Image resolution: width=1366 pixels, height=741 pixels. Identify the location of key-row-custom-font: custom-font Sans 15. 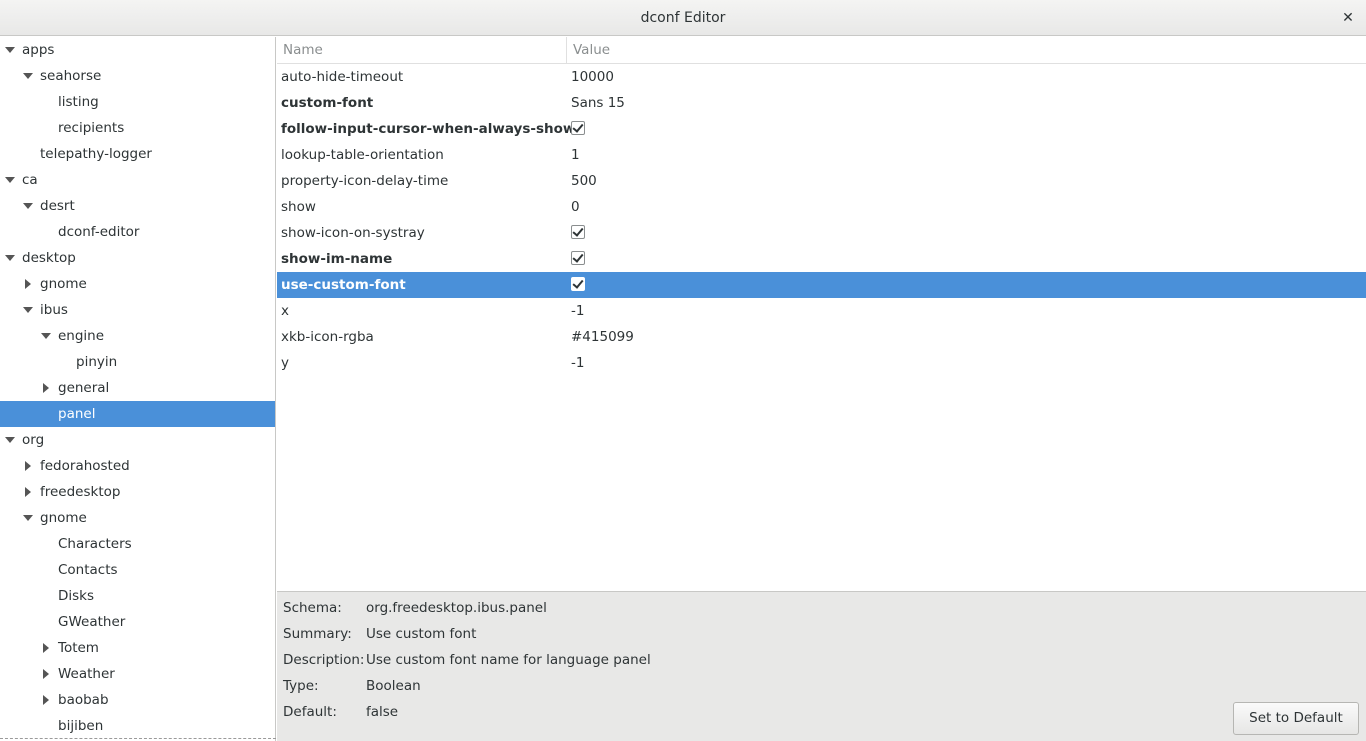
(821, 103).